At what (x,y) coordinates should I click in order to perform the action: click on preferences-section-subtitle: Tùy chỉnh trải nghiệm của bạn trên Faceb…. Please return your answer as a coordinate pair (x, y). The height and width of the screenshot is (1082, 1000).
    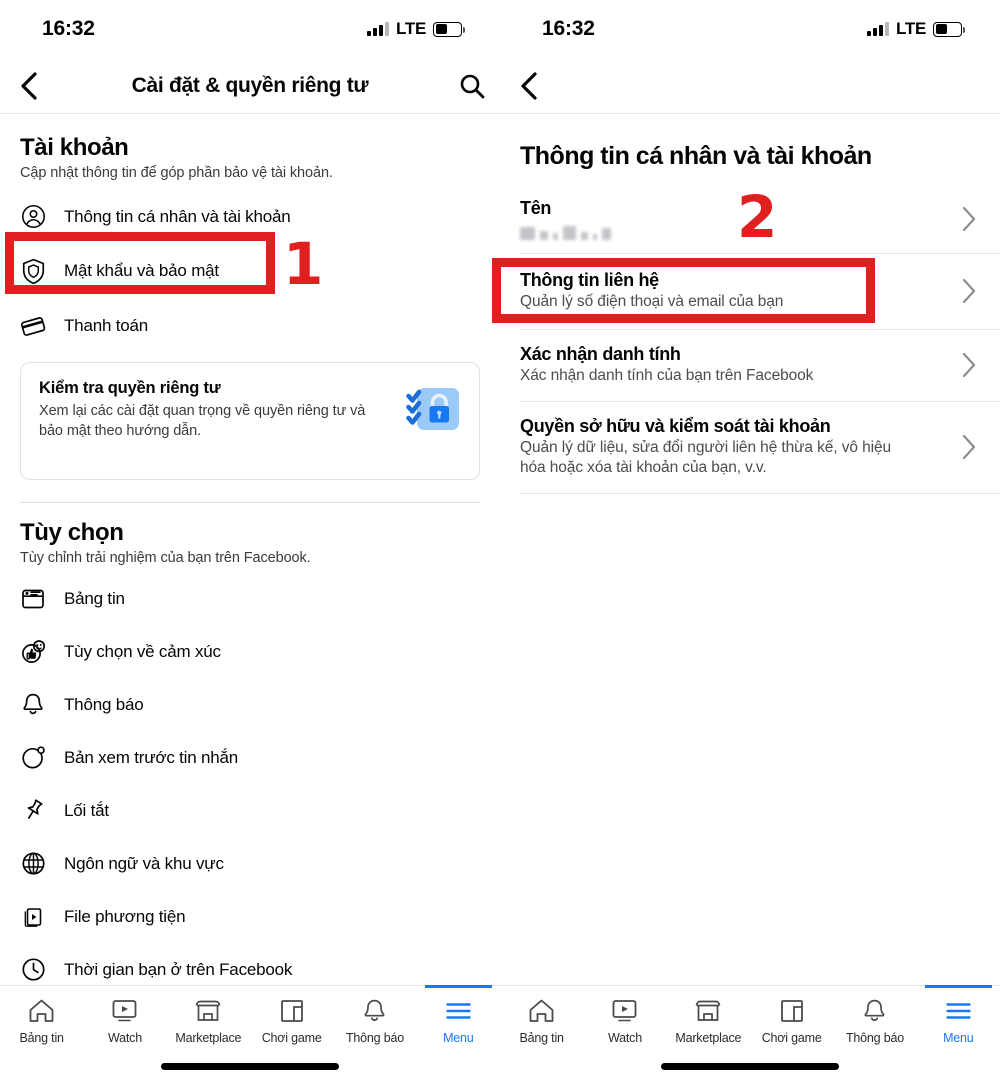
    Looking at the image, I should click on (165, 558).